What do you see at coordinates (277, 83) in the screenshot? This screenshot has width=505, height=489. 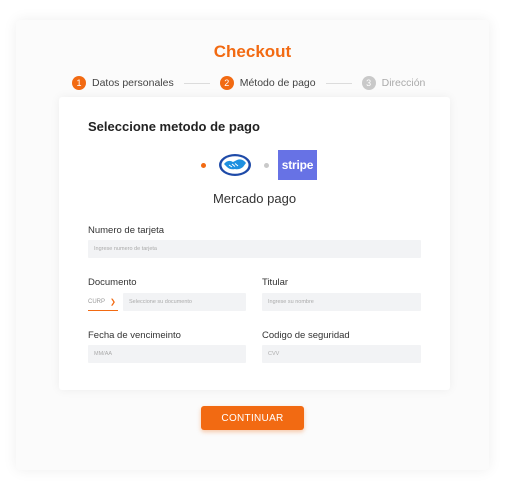 I see `step-label: Método de pago` at bounding box center [277, 83].